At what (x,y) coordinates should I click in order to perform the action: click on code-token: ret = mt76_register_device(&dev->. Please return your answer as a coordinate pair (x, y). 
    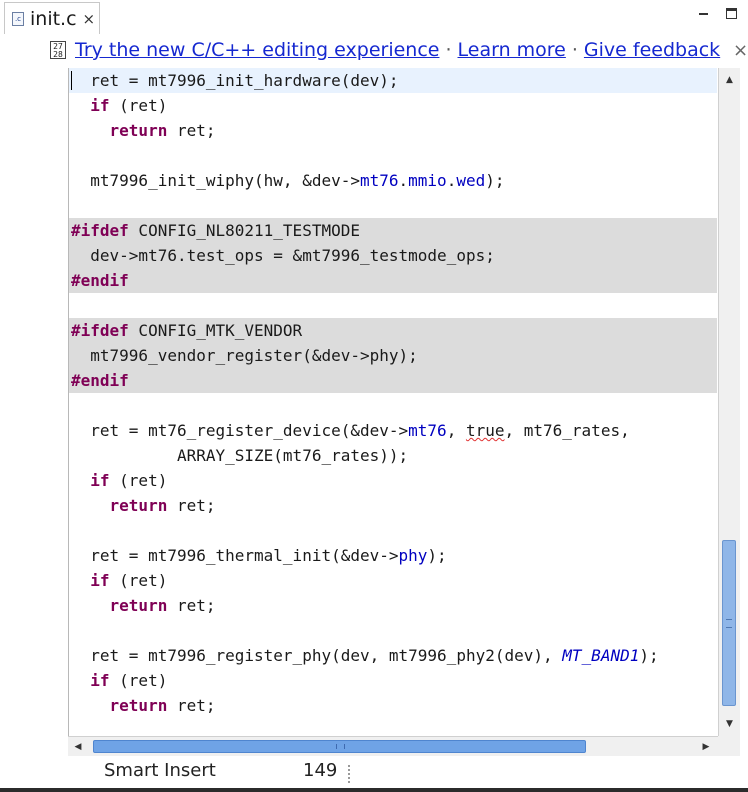
    Looking at the image, I should click on (240, 430).